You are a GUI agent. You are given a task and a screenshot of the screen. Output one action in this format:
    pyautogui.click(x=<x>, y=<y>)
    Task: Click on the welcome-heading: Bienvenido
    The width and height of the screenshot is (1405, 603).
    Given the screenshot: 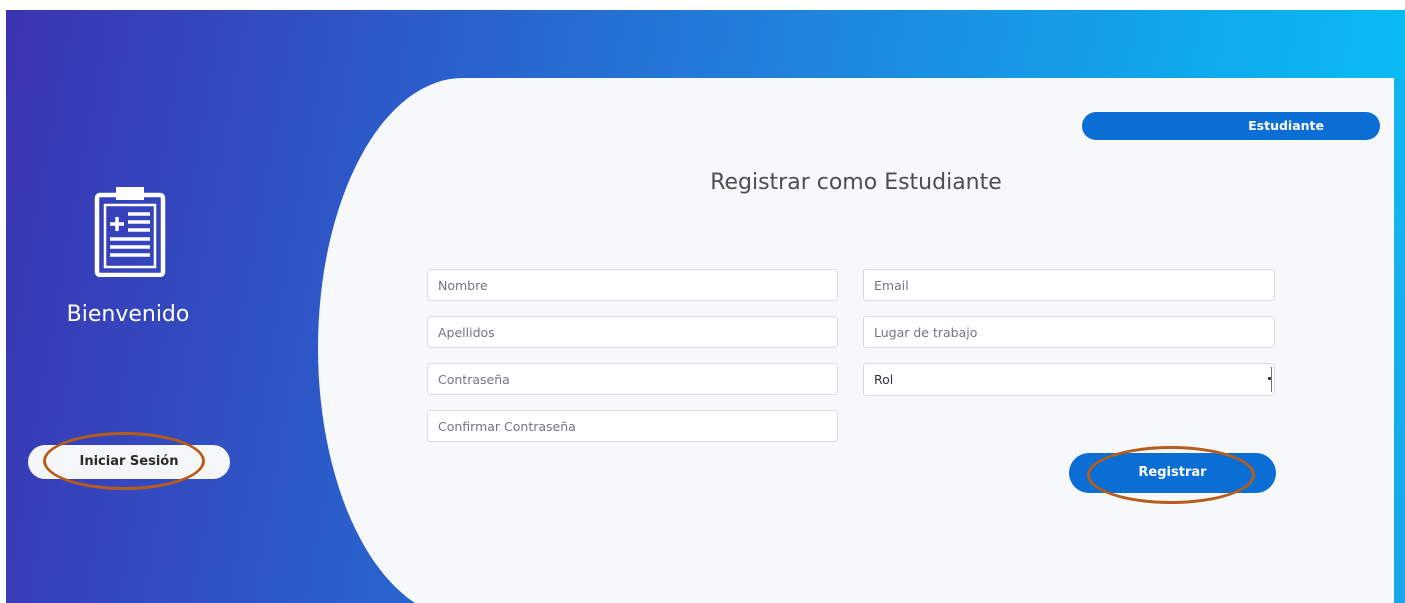 What is the action you would take?
    pyautogui.click(x=128, y=314)
    